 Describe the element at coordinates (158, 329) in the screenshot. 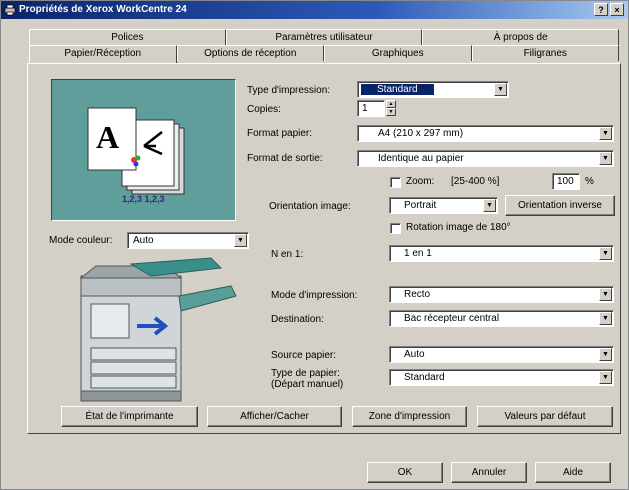

I see `printer-illustration` at that location.